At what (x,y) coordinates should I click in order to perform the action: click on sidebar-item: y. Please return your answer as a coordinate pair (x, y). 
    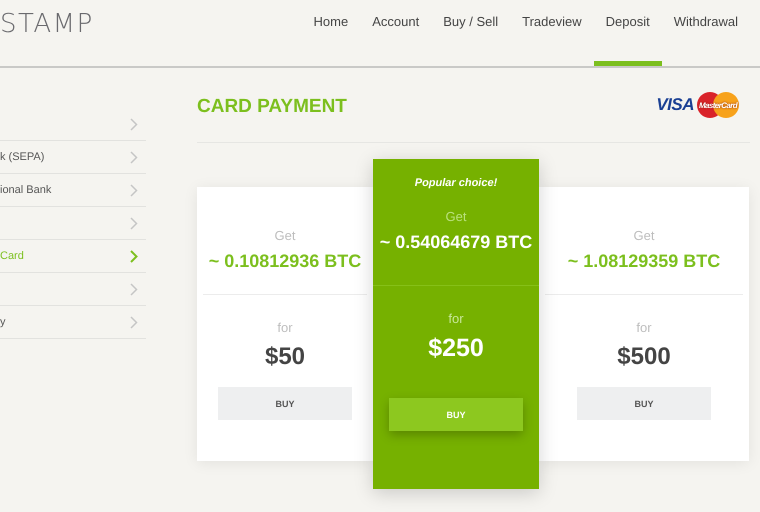
    Looking at the image, I should click on (73, 322).